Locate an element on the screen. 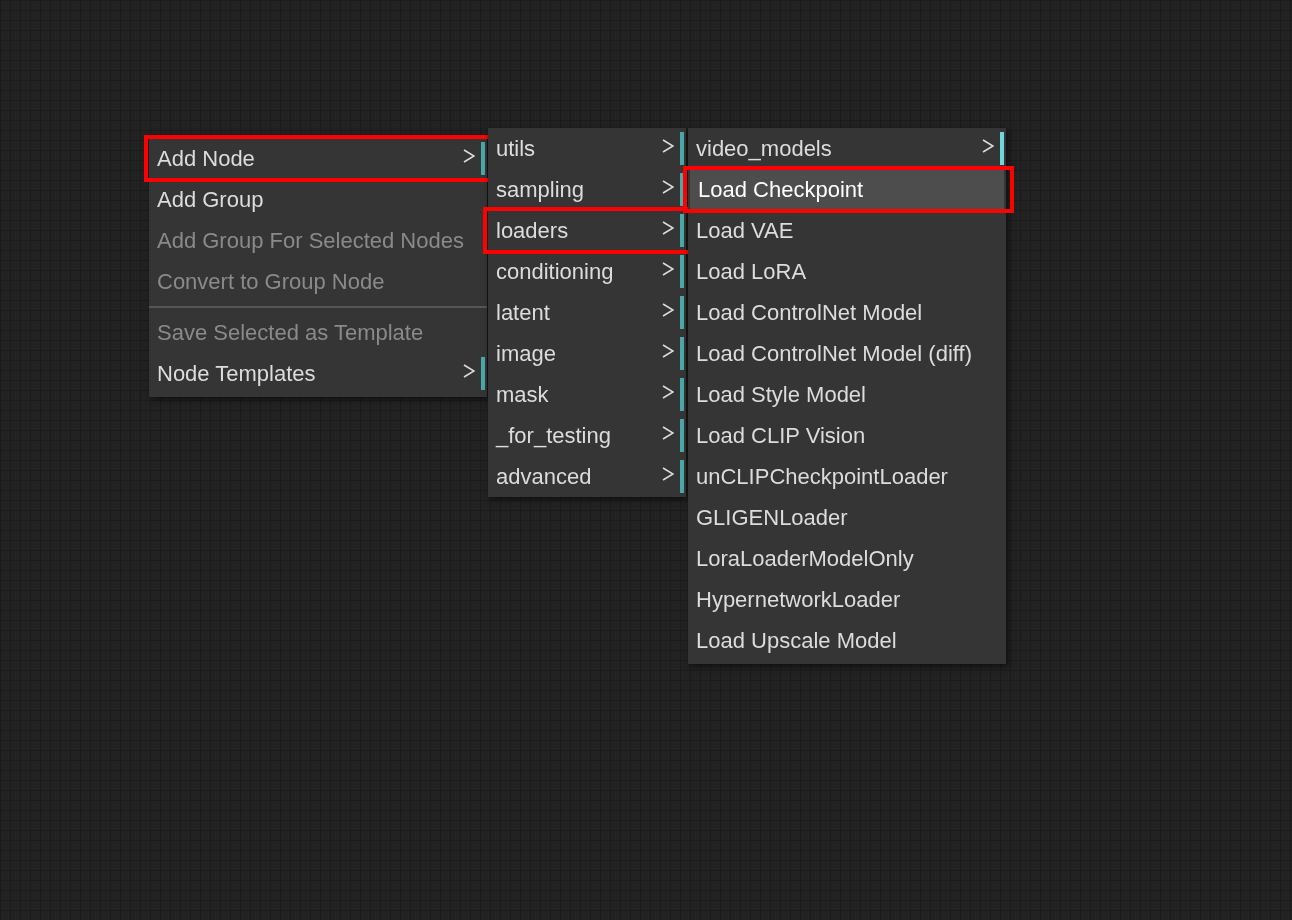 This screenshot has height=920, width=1292. menu-item: unCLIPCheckpointLoader is located at coordinates (847, 476).